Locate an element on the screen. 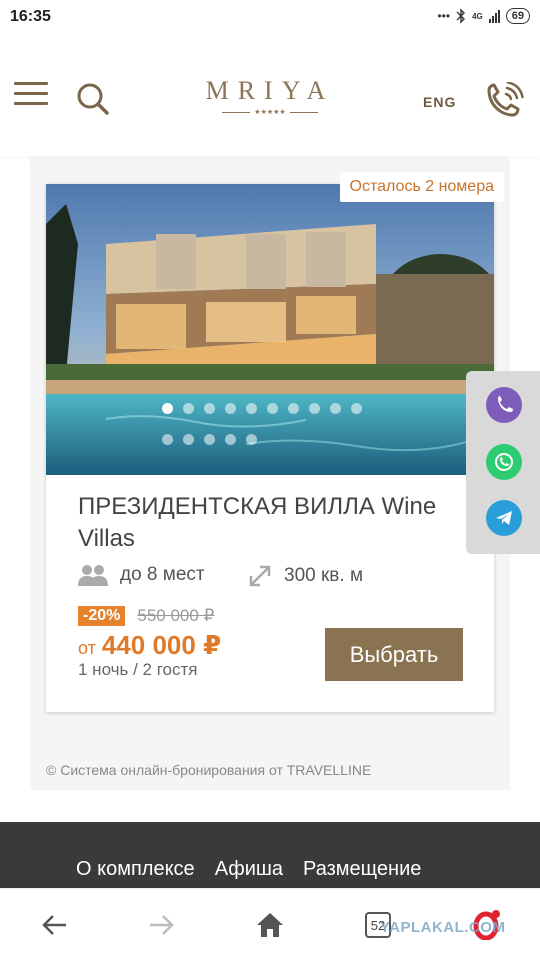  bluetooth-icon is located at coordinates (461, 16).